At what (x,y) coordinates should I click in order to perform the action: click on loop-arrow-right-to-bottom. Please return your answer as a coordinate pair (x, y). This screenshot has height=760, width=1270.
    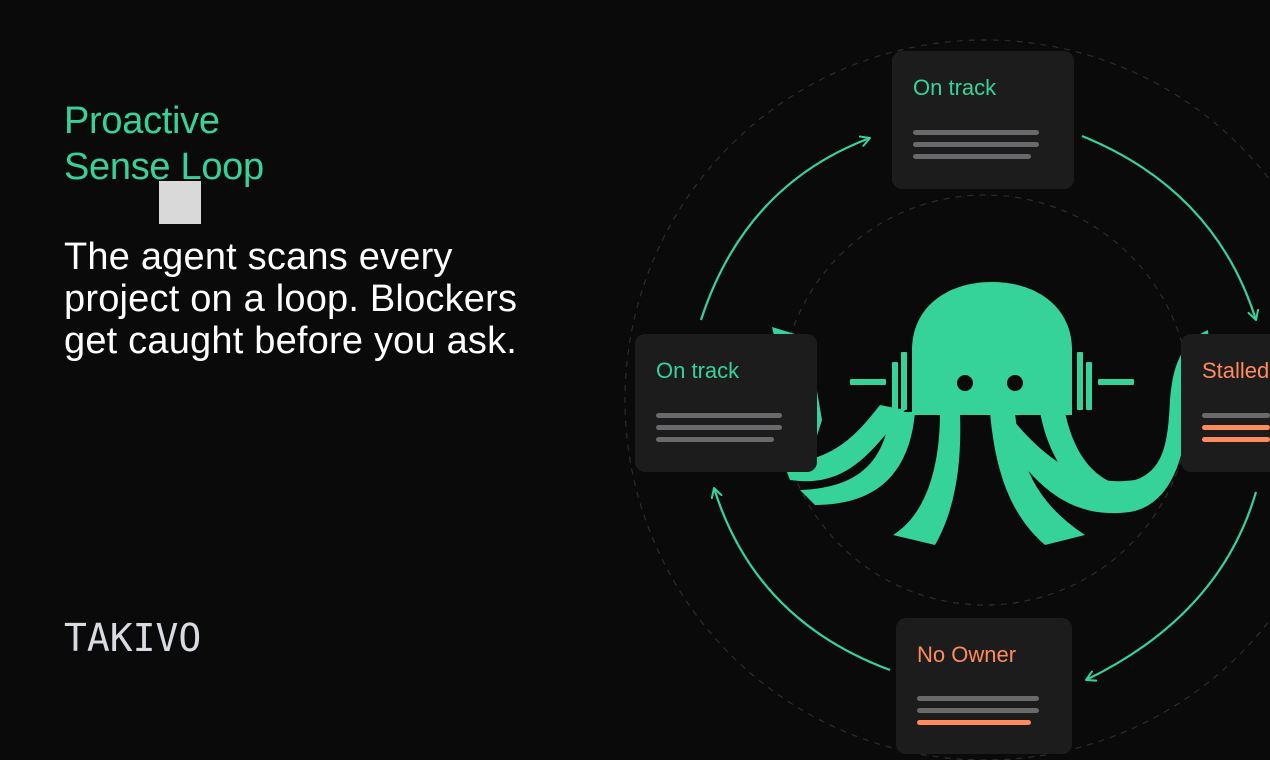
    Looking at the image, I should click on (1171, 586).